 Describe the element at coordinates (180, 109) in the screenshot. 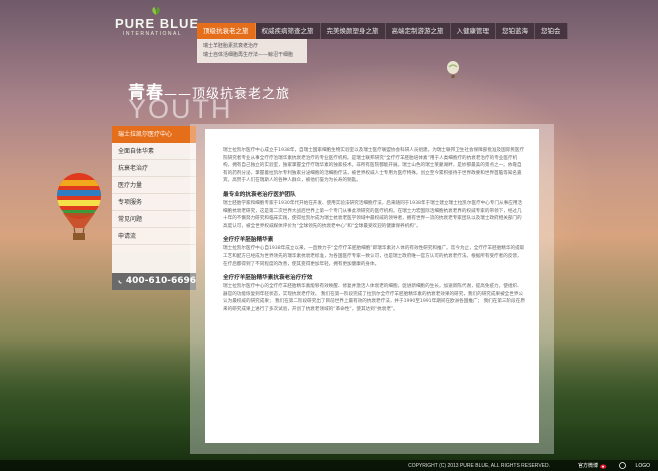

I see `page-title-english: YOUTH` at that location.